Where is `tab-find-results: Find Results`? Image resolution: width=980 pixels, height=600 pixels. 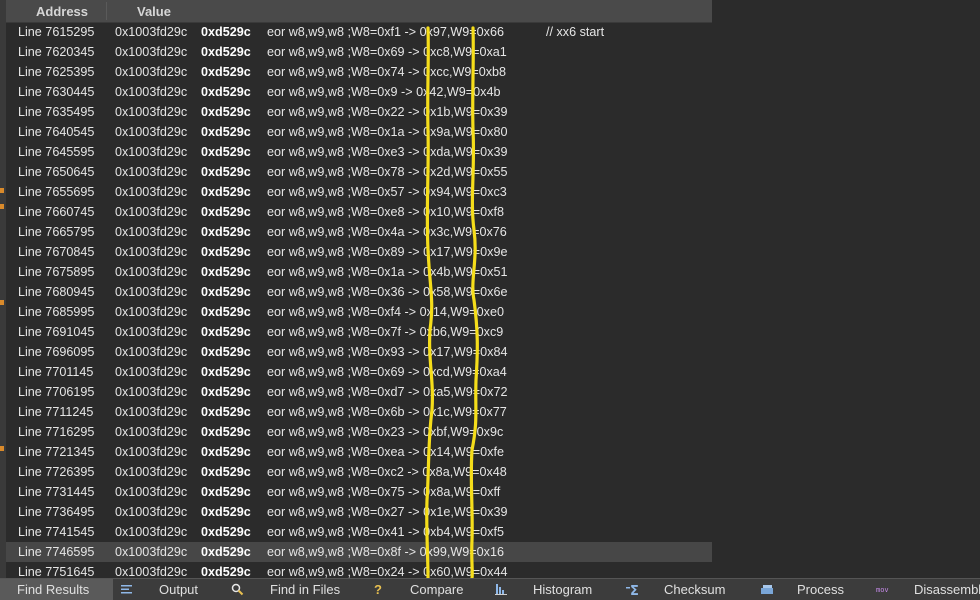
tab-find-results: Find Results is located at coordinates (56, 589).